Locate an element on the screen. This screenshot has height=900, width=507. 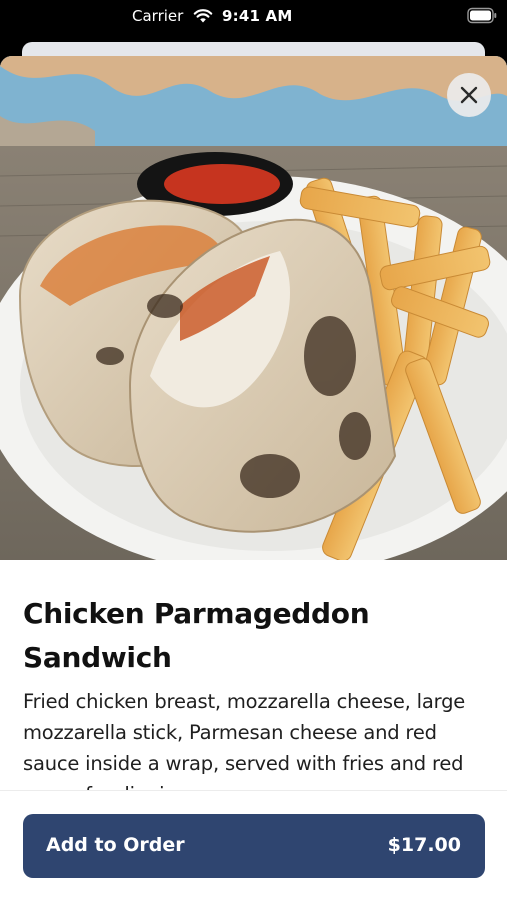
battery-icon is located at coordinates (482, 15).